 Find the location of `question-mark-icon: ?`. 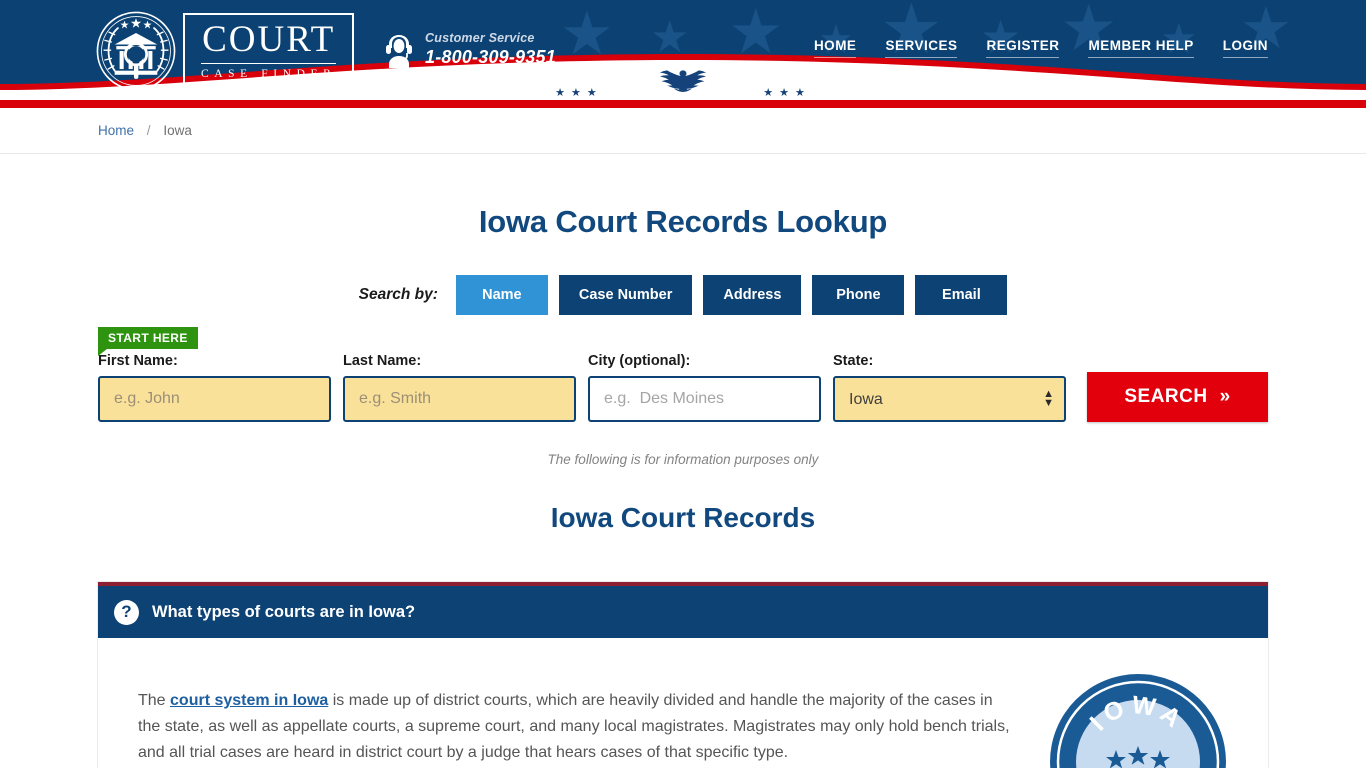

question-mark-icon: ? is located at coordinates (126, 612).